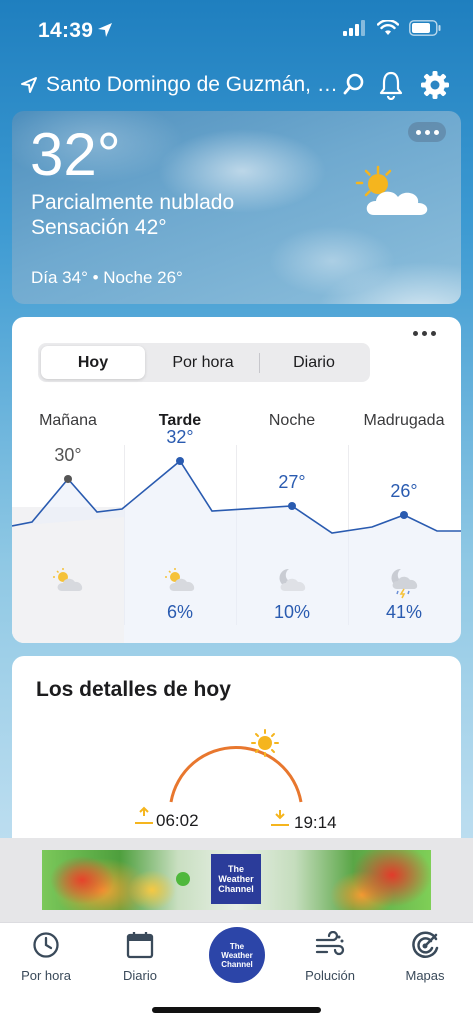 The width and height of the screenshot is (473, 1024). I want to click on gear-icon, so click(435, 85).